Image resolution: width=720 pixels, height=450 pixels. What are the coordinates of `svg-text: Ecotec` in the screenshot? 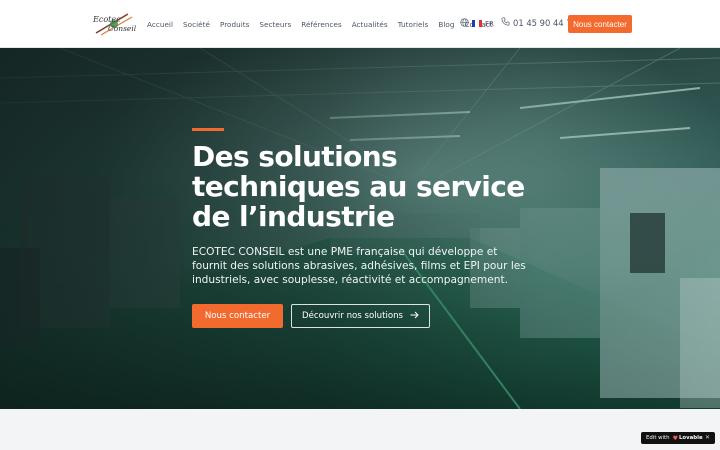 It's located at (106, 19).